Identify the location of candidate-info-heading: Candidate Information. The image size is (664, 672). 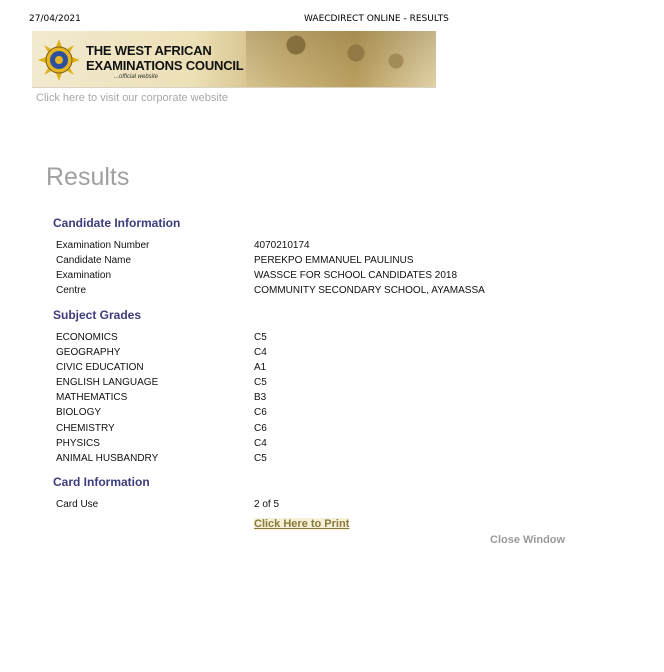
(117, 223).